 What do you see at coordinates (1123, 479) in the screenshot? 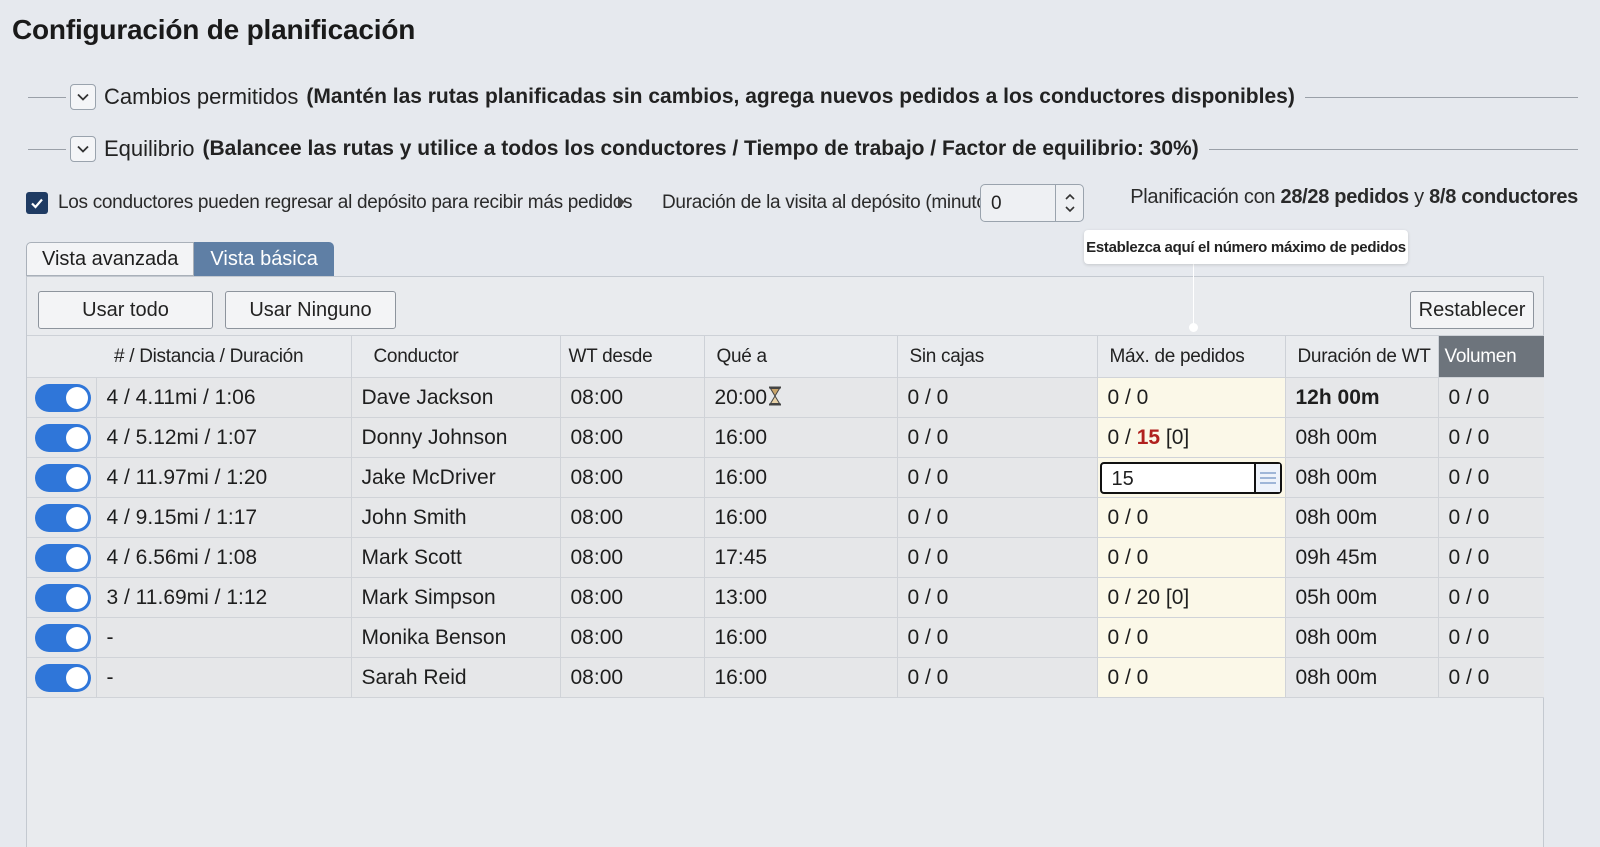
I see `max-orders-input-value: 15` at bounding box center [1123, 479].